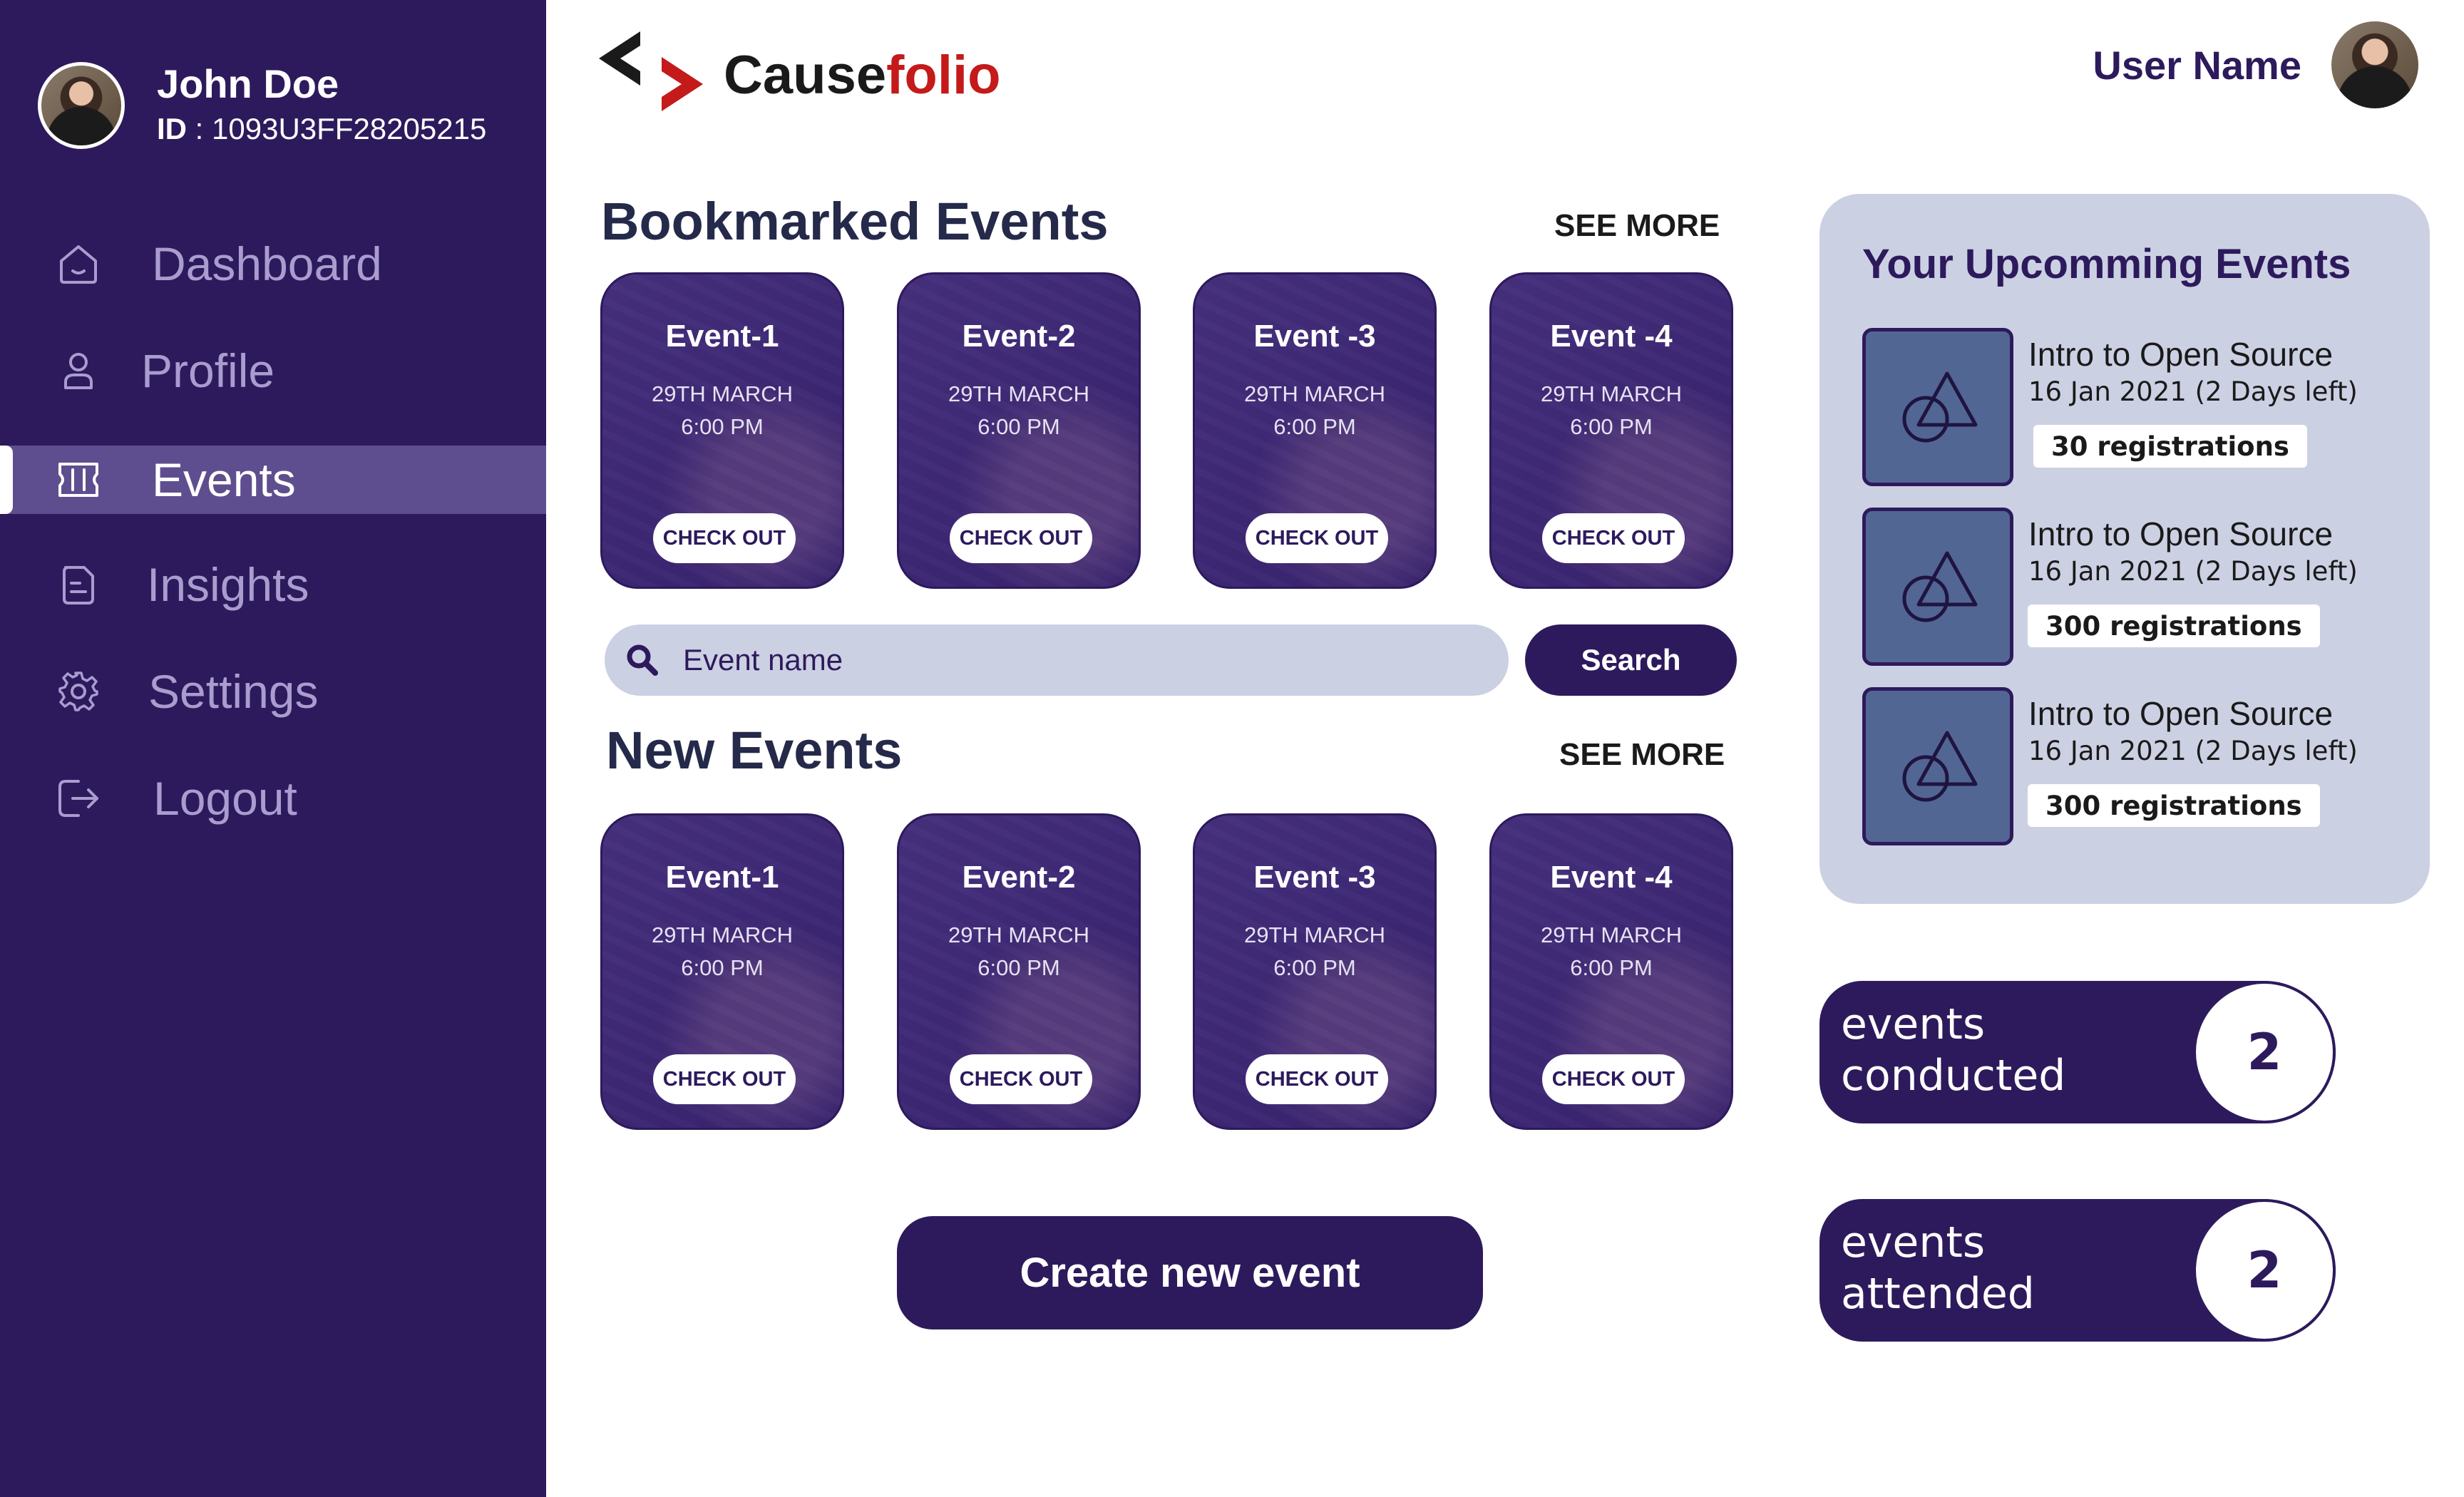  I want to click on events-attended-stat: events attended 2, so click(2077, 1270).